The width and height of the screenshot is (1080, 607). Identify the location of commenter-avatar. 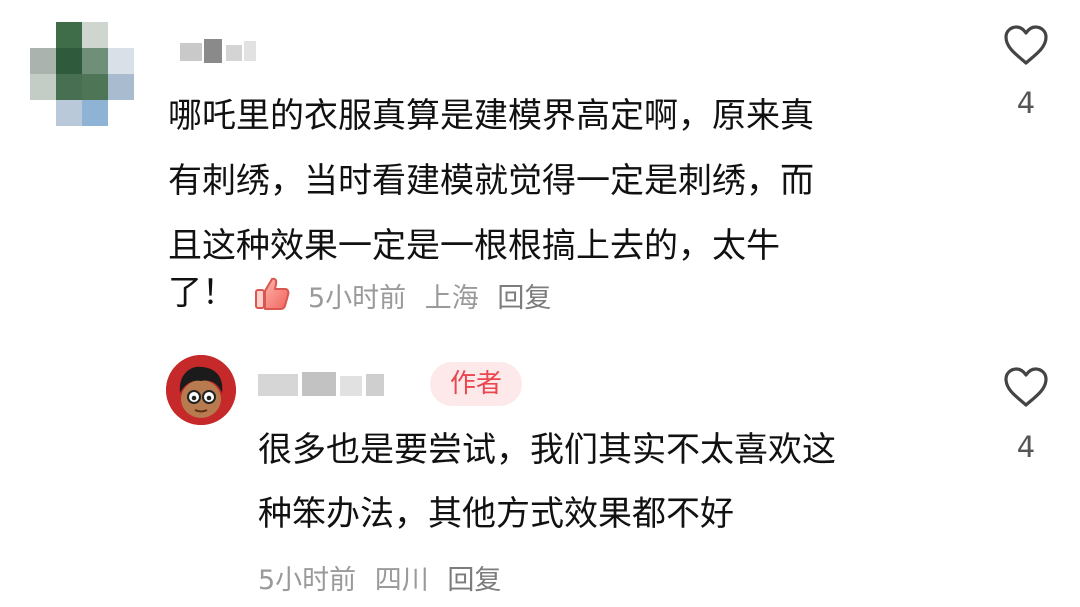
(82, 74).